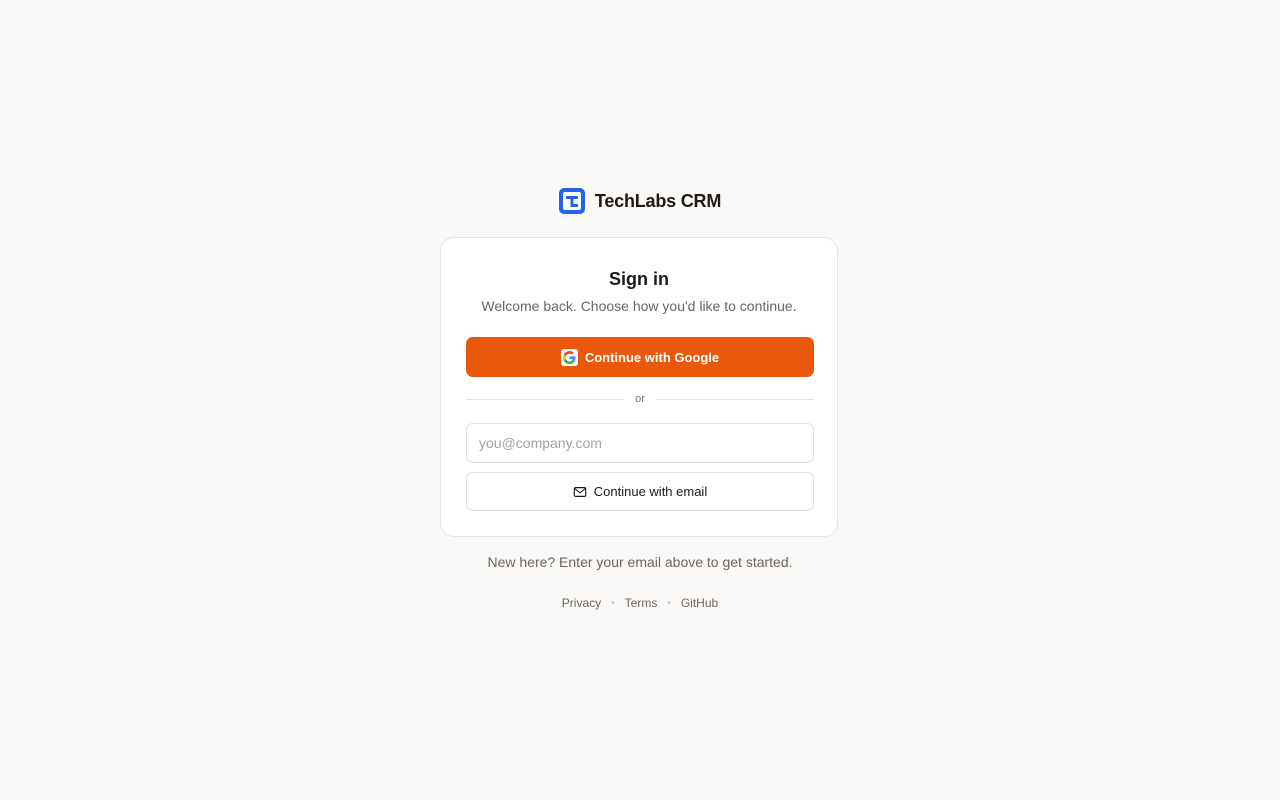 The image size is (1280, 800). I want to click on or-divider: or, so click(640, 399).